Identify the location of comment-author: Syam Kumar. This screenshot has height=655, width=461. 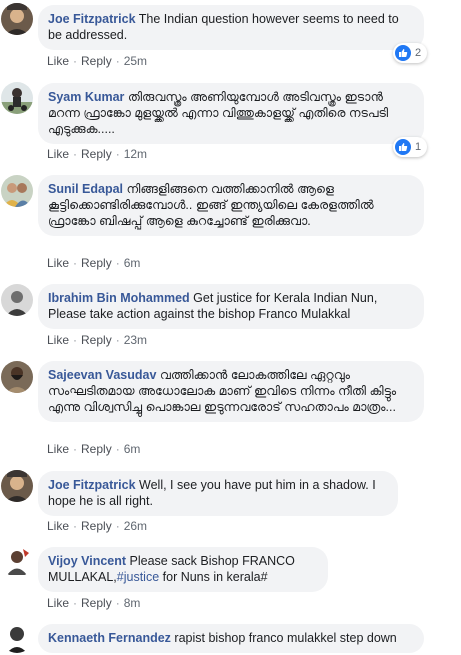
(86, 97).